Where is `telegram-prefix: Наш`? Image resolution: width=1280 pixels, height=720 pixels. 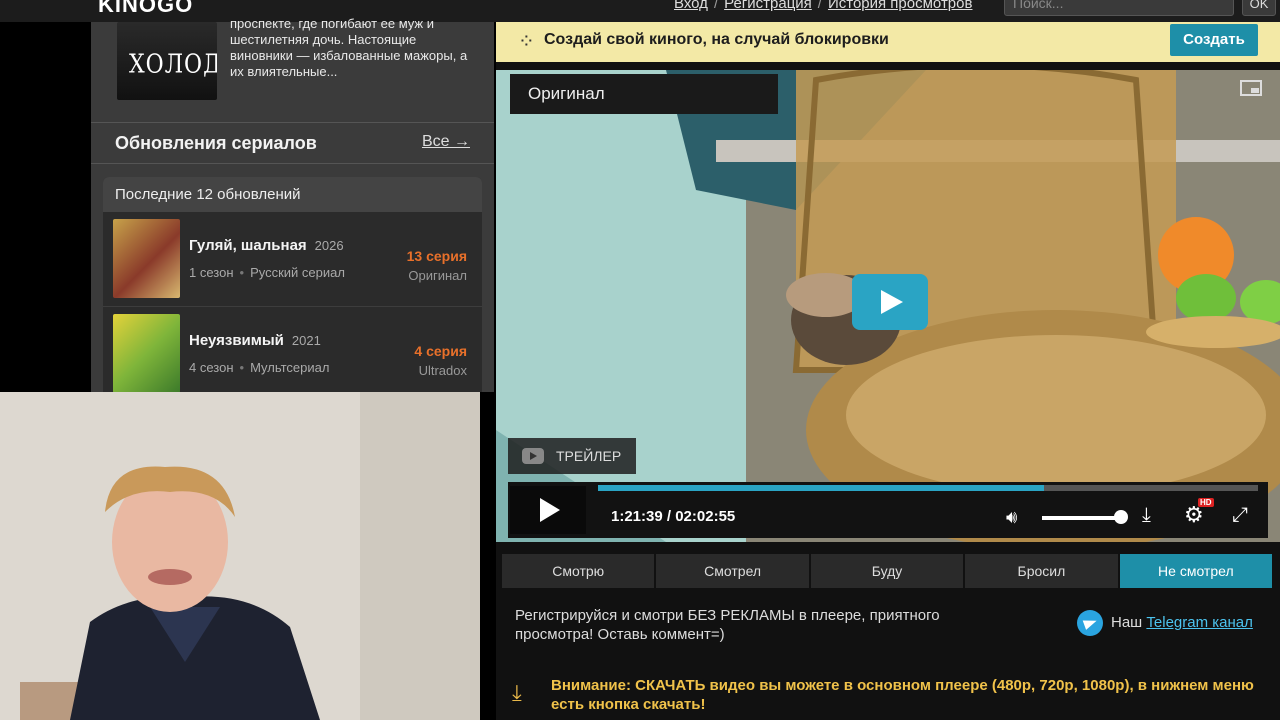 telegram-prefix: Наш is located at coordinates (1127, 622).